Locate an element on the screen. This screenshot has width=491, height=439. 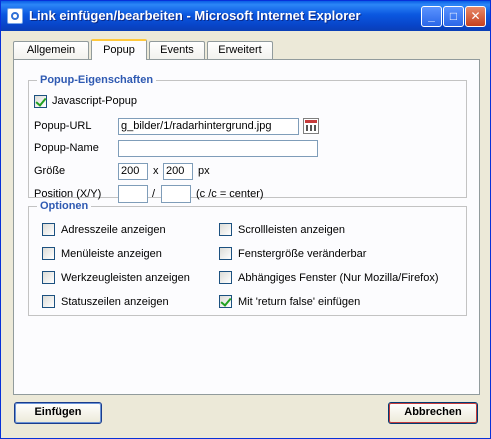
dependent-window-checkbox is located at coordinates (225, 277).